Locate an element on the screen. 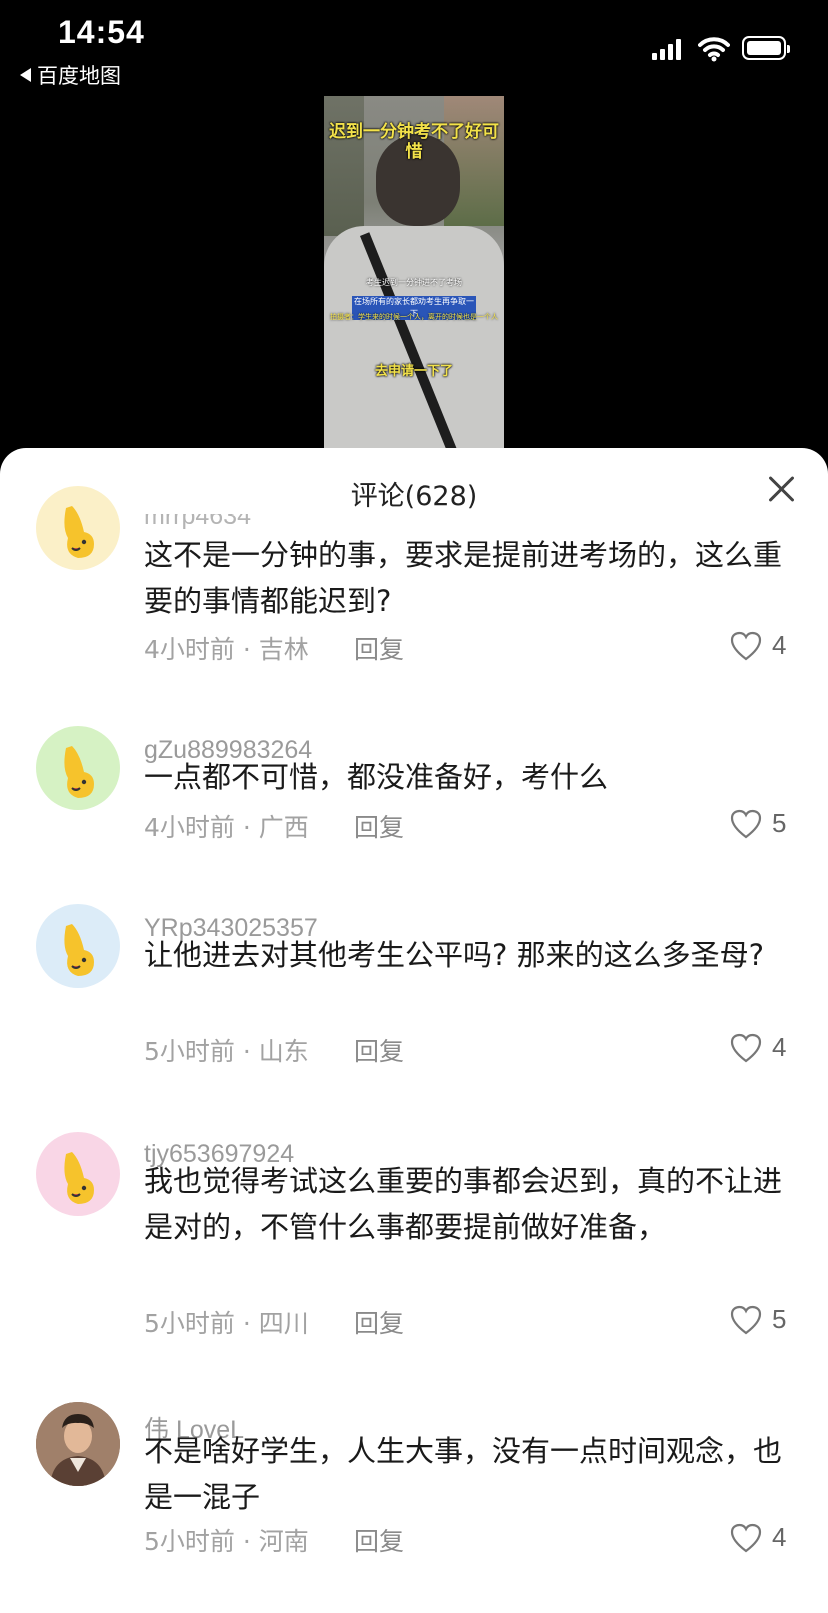  back-to-app-button: 百度地图 is located at coordinates (70, 75).